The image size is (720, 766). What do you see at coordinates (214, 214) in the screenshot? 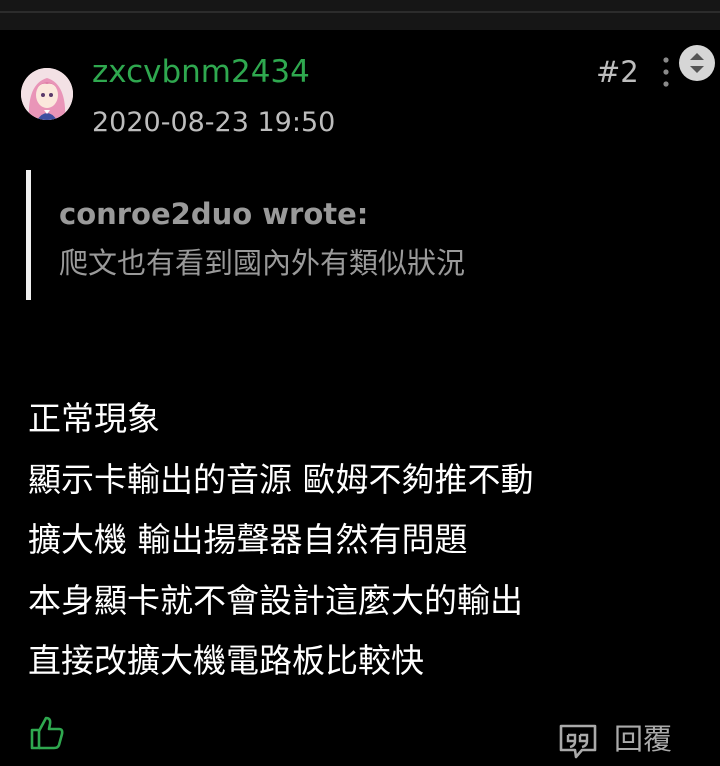
I see `quote-author: conroe2duo wrote:` at bounding box center [214, 214].